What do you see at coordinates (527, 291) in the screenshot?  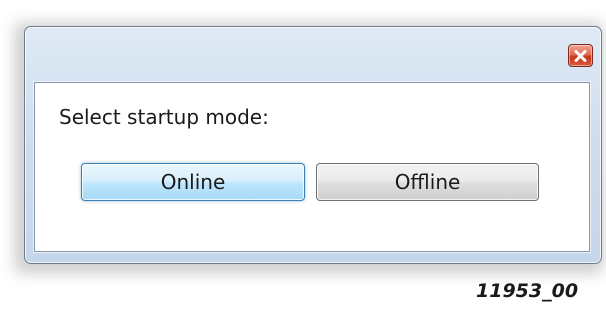 I see `figure-label: 11953_00` at bounding box center [527, 291].